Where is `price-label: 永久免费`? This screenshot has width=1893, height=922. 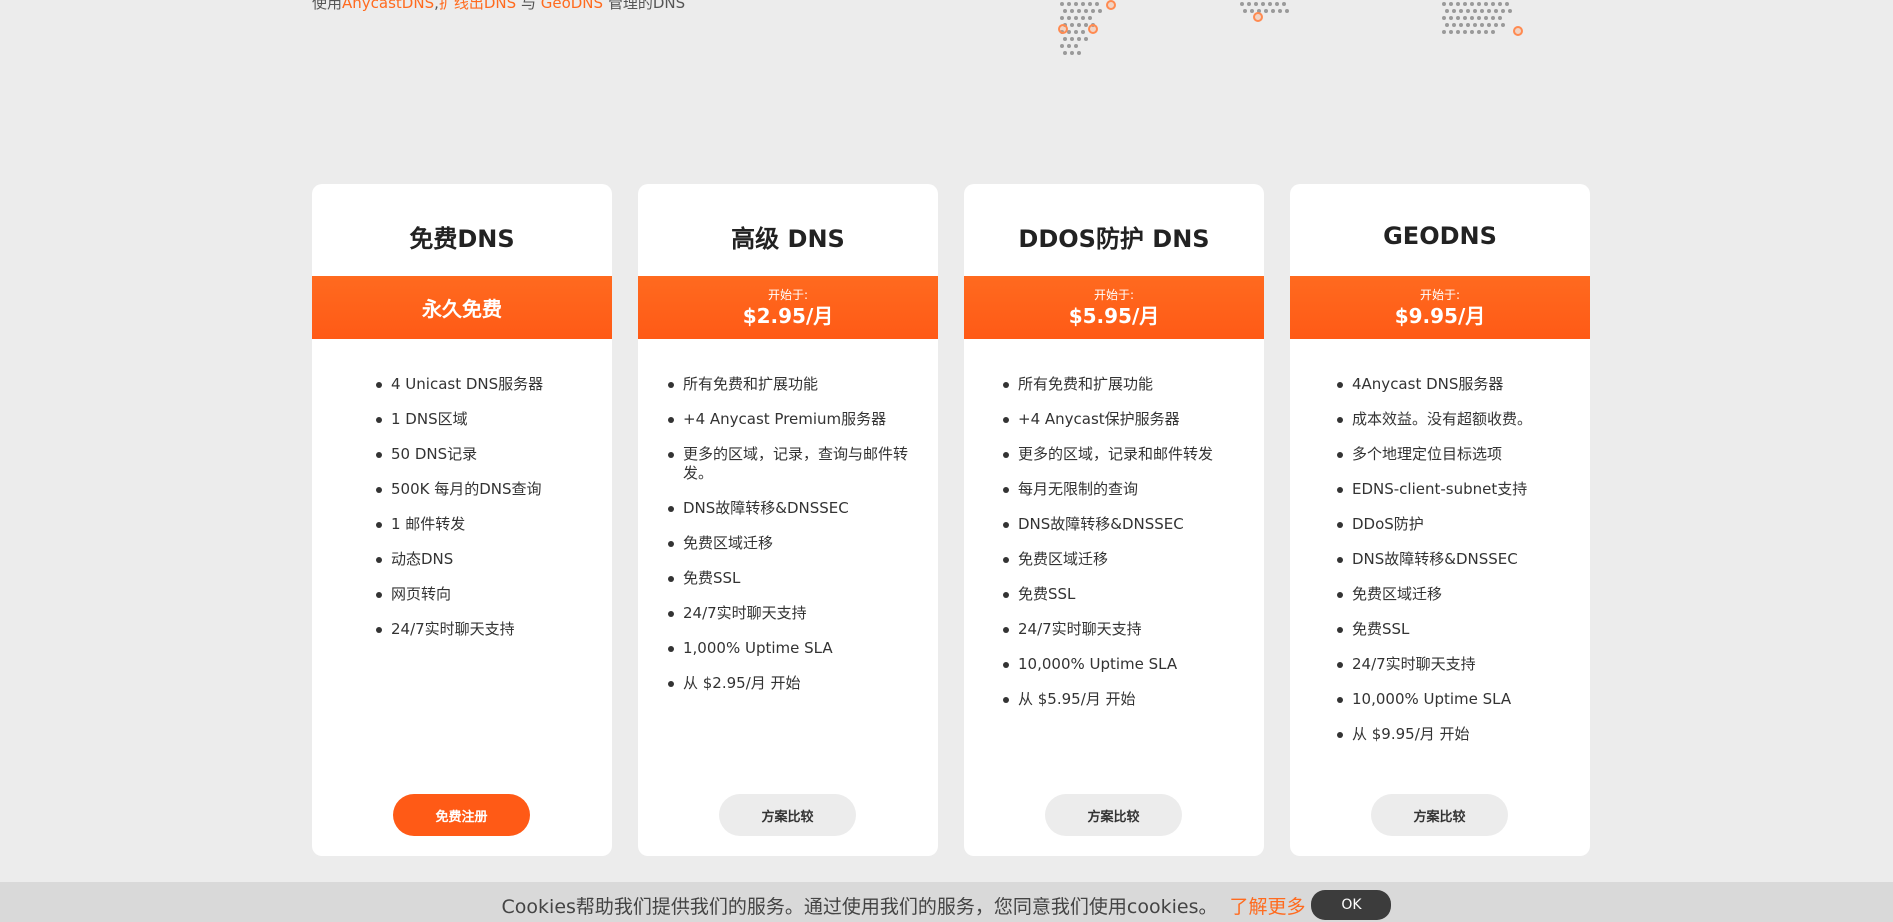
price-label: 永久免费 is located at coordinates (462, 309).